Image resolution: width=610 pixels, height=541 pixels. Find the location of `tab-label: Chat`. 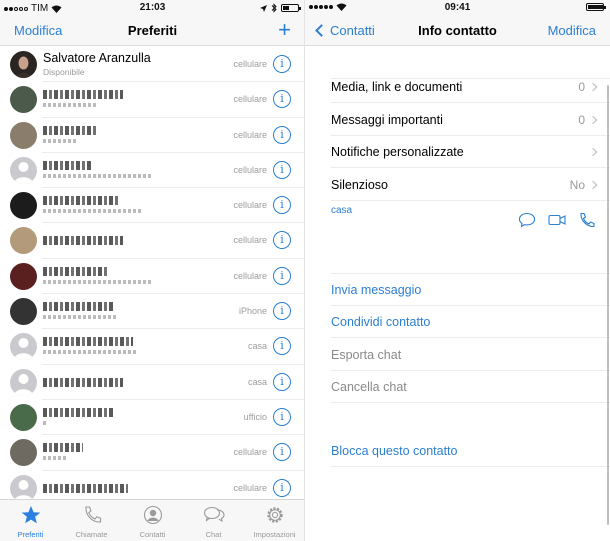

tab-label: Chat is located at coordinates (213, 534).